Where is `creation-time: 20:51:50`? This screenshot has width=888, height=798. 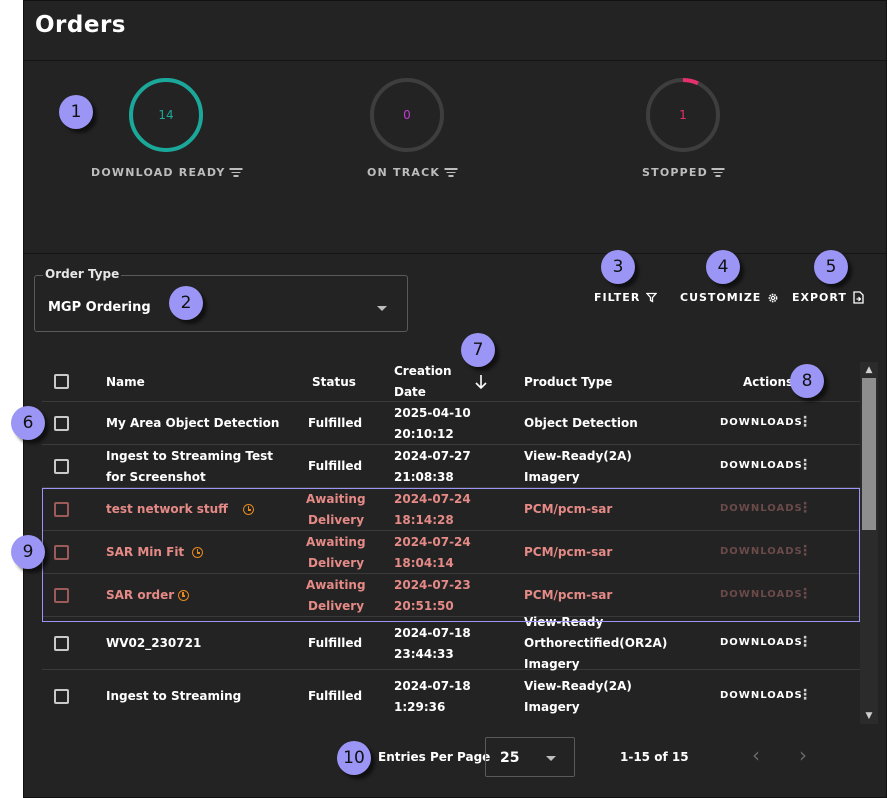 creation-time: 20:51:50 is located at coordinates (424, 606).